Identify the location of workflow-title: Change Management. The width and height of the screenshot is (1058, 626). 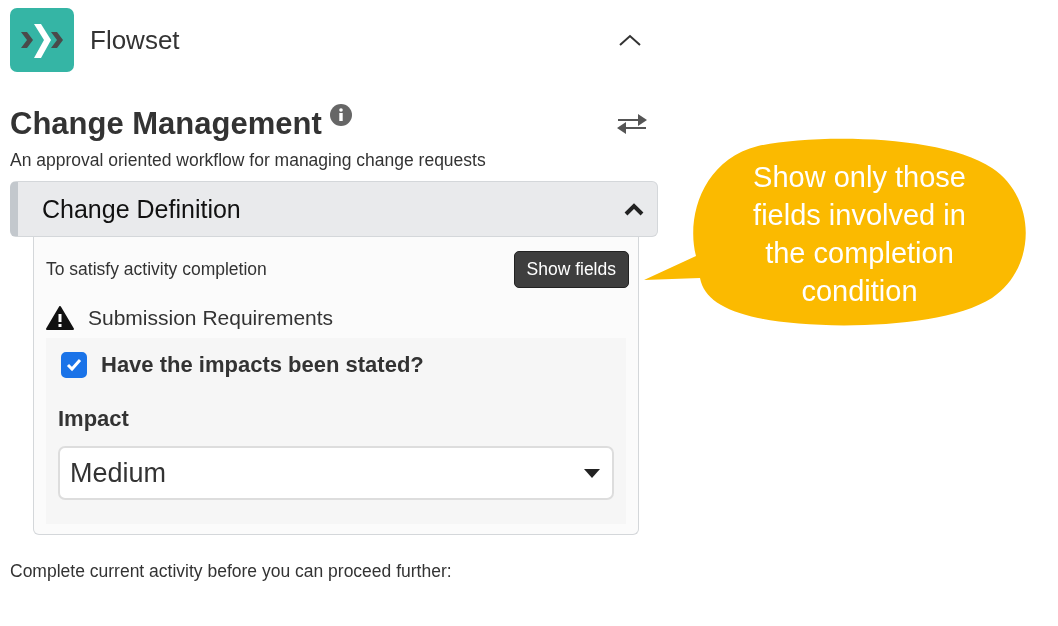
(166, 124).